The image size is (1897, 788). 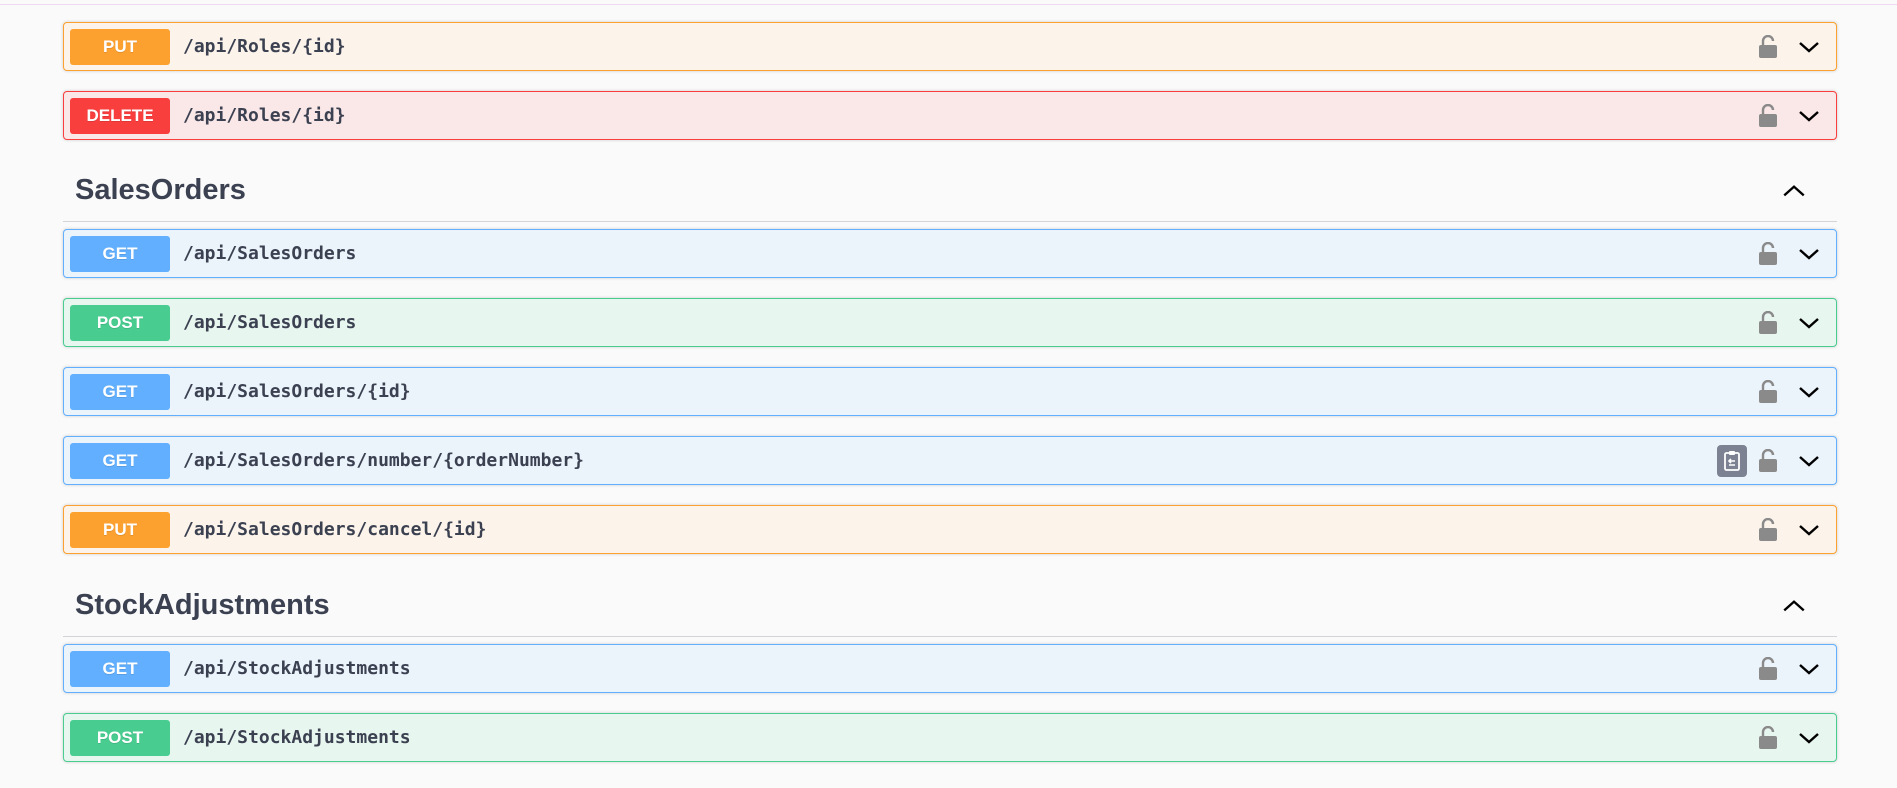 I want to click on operation-put-salesorders-cancel: PUT /api/SalesOrders/cancel/{id}, so click(x=950, y=529).